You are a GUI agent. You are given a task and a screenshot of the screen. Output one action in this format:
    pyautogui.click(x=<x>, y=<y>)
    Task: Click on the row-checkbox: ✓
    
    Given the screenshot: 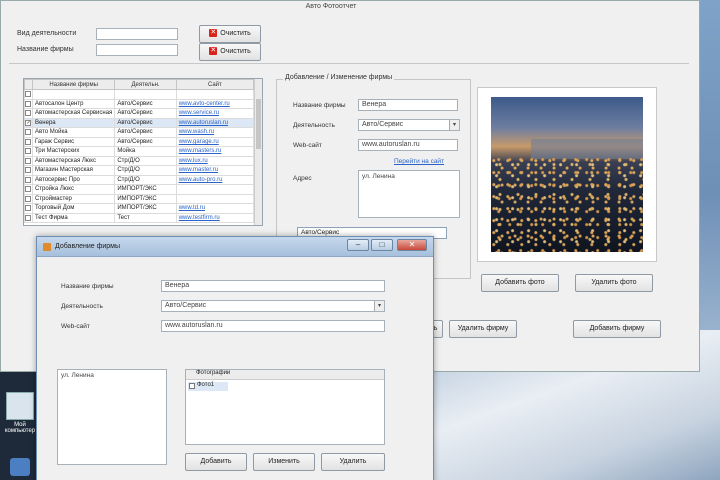 What is the action you would take?
    pyautogui.click(x=28, y=122)
    